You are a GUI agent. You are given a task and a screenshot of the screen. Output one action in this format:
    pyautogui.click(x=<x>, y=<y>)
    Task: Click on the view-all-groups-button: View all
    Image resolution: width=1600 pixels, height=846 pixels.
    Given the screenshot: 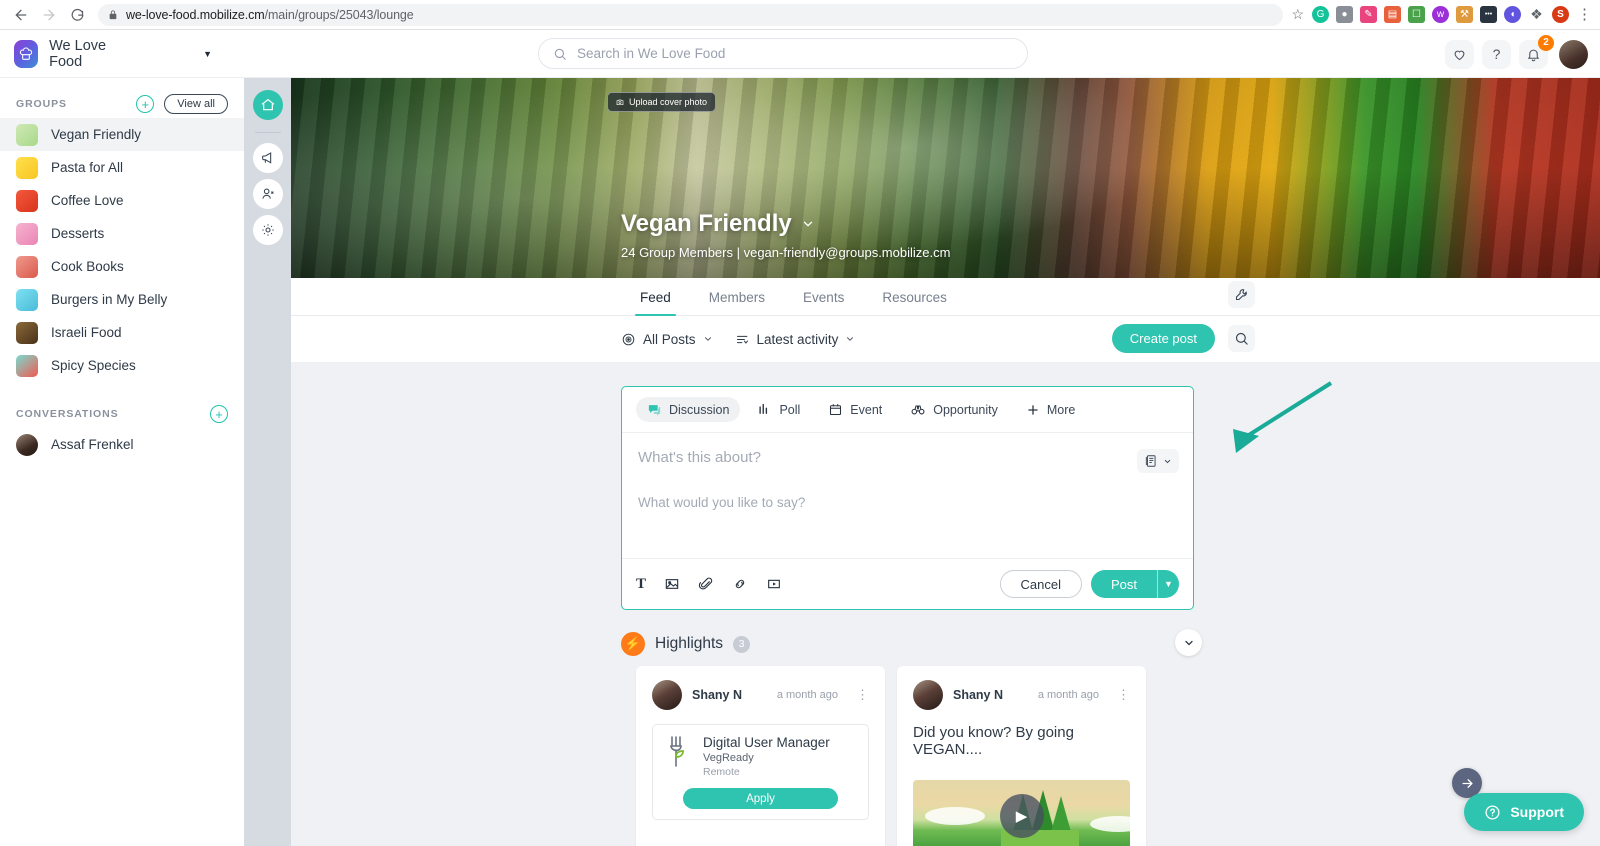 What is the action you would take?
    pyautogui.click(x=196, y=104)
    